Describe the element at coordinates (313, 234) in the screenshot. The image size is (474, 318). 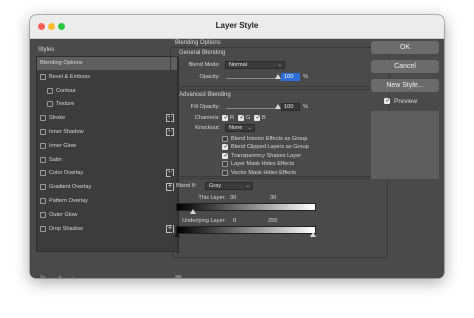
I see `underlying-layer-white-thumb` at that location.